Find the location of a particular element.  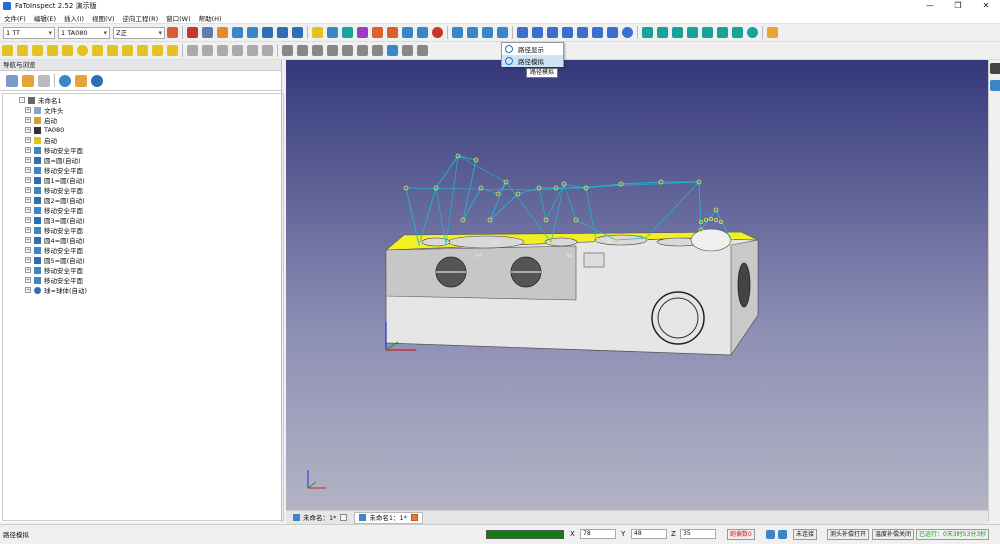

menu-edit: 编辑(E) is located at coordinates (45, 18).